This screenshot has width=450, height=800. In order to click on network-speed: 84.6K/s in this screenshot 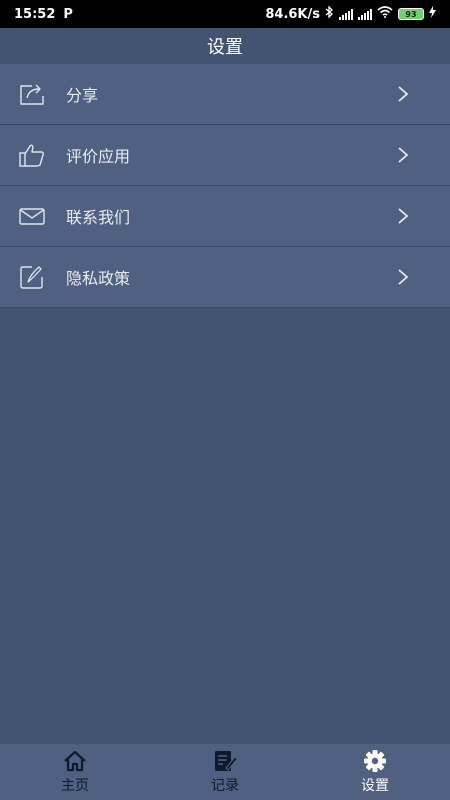, I will do `click(292, 14)`.